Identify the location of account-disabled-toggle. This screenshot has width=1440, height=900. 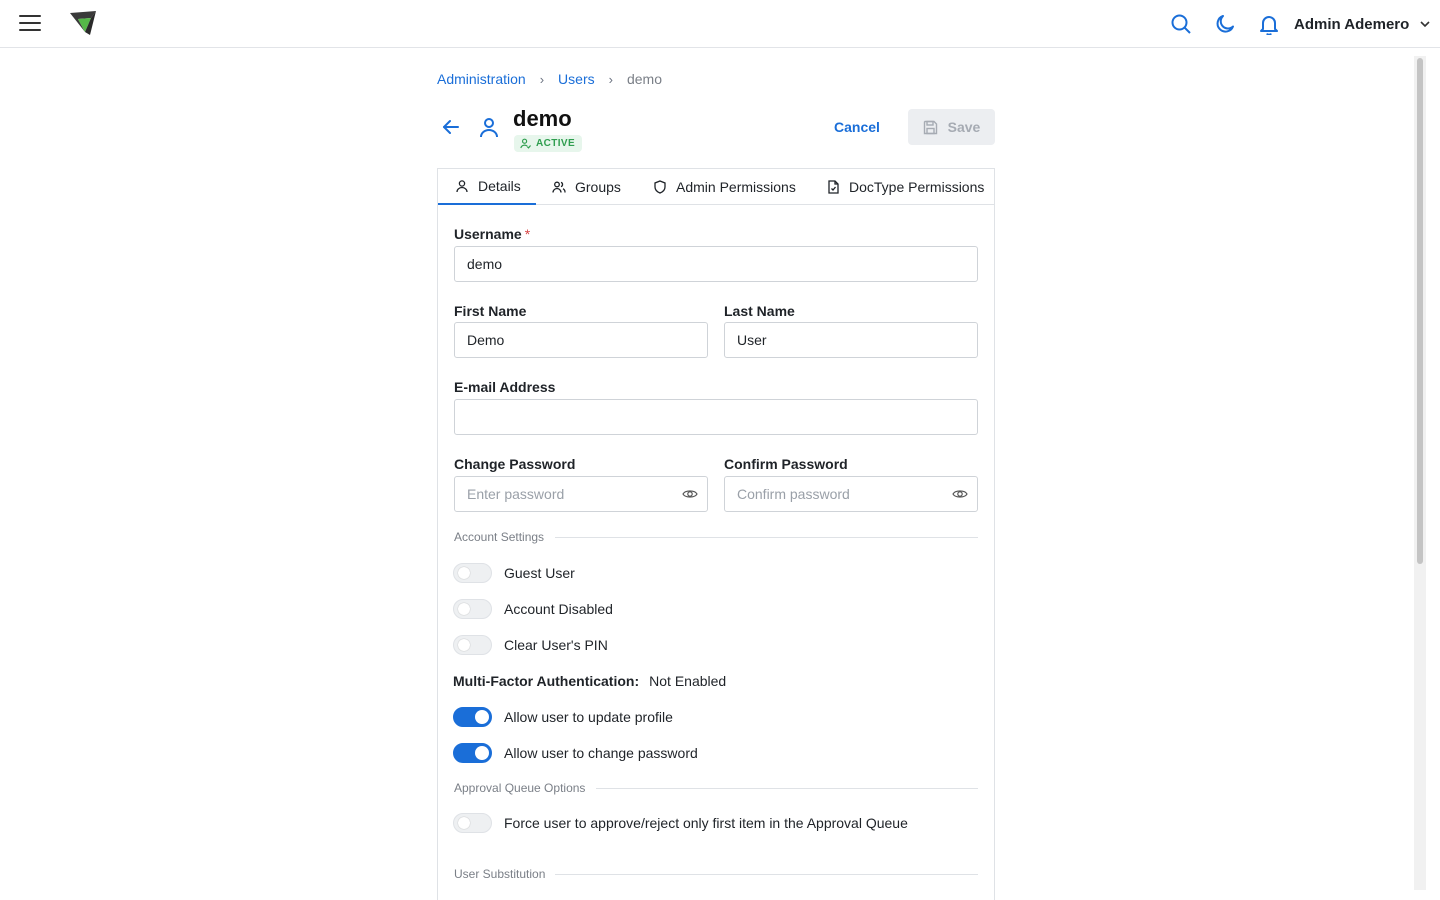
(472, 609).